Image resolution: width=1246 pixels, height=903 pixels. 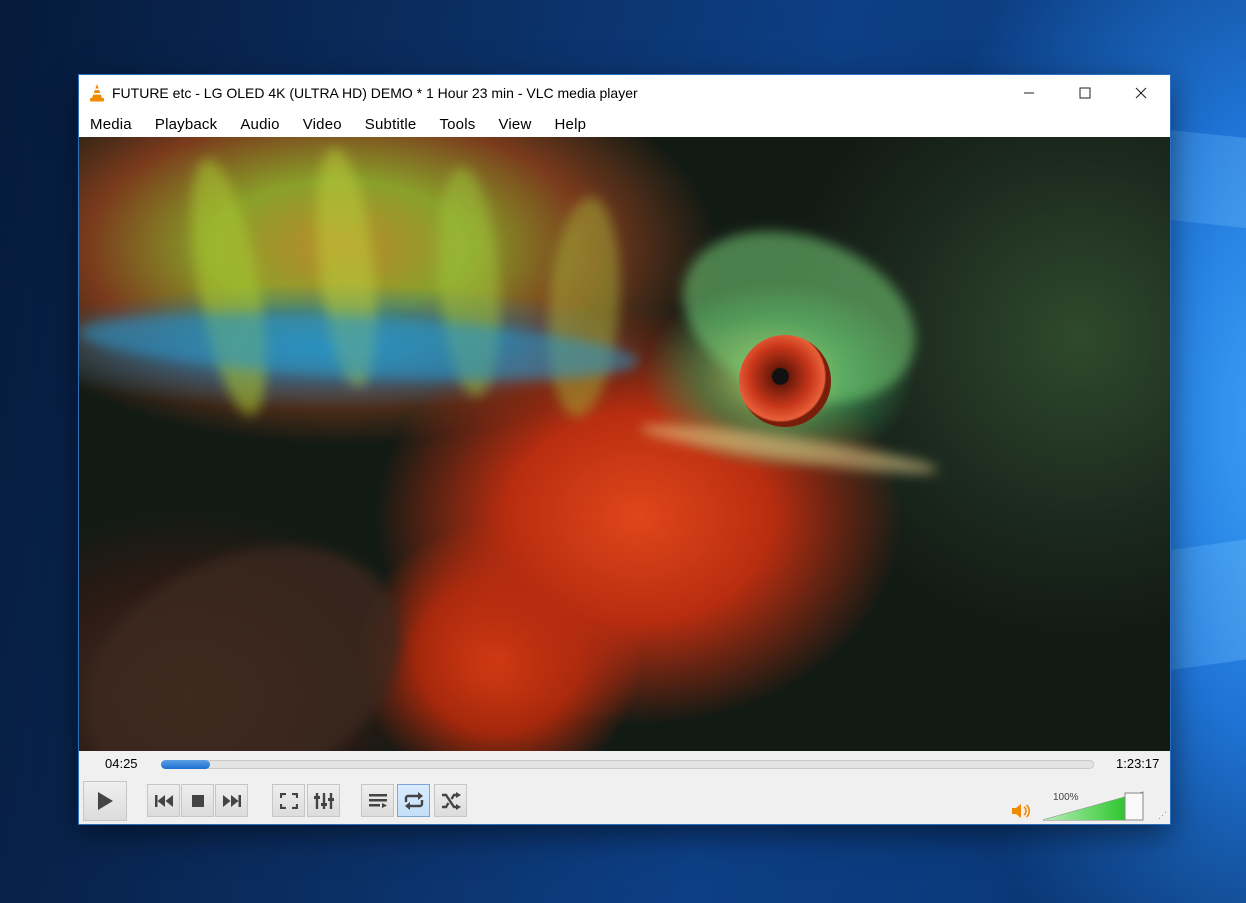 I want to click on chameleon-eye, so click(x=785, y=381).